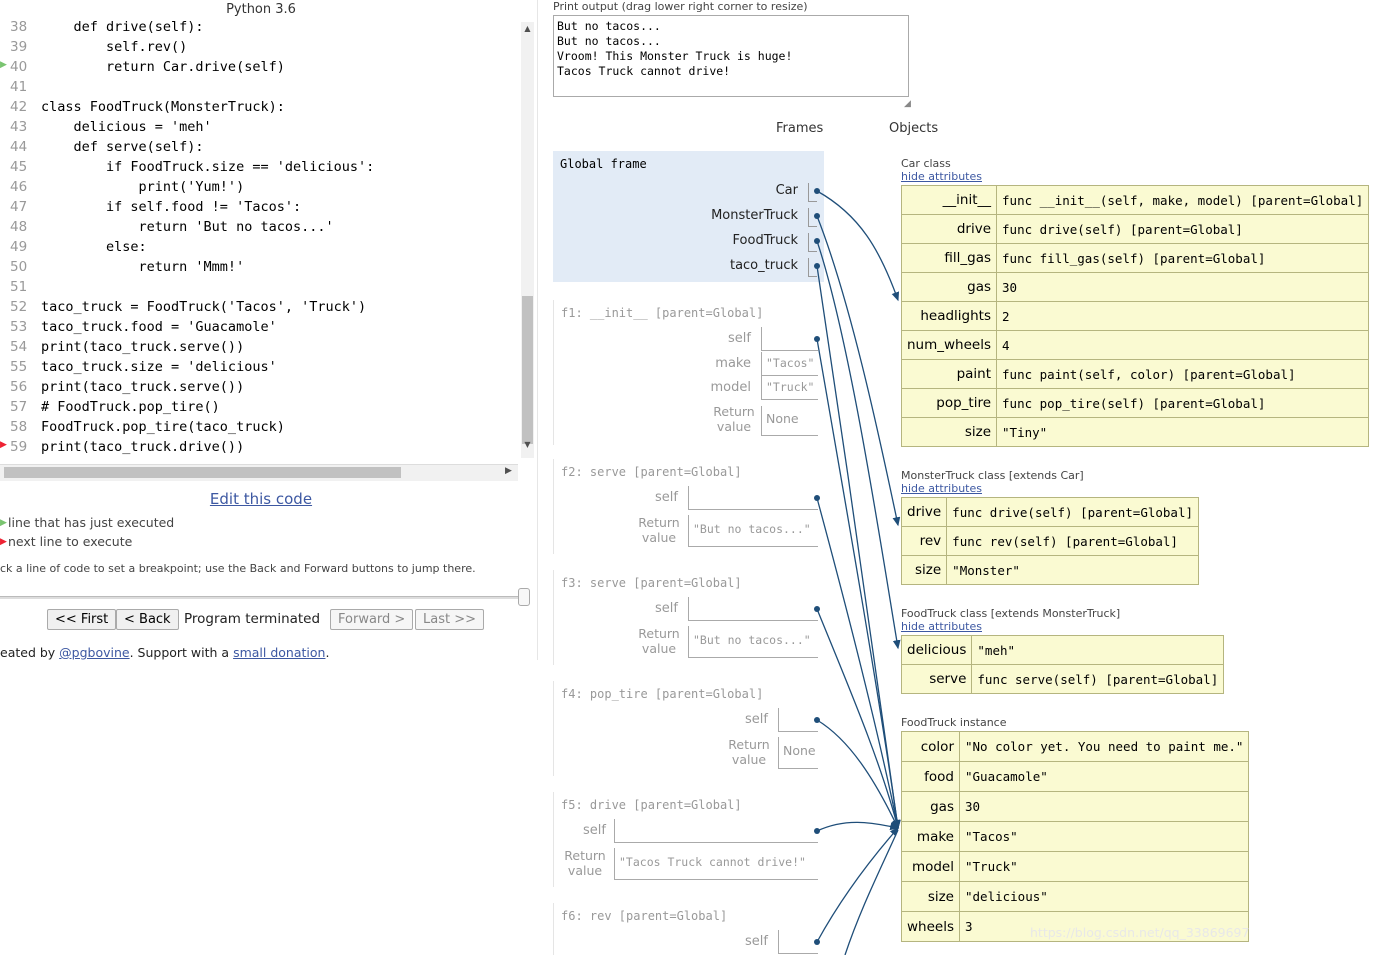  I want to click on arrow-monstertruck, so click(858, 371).